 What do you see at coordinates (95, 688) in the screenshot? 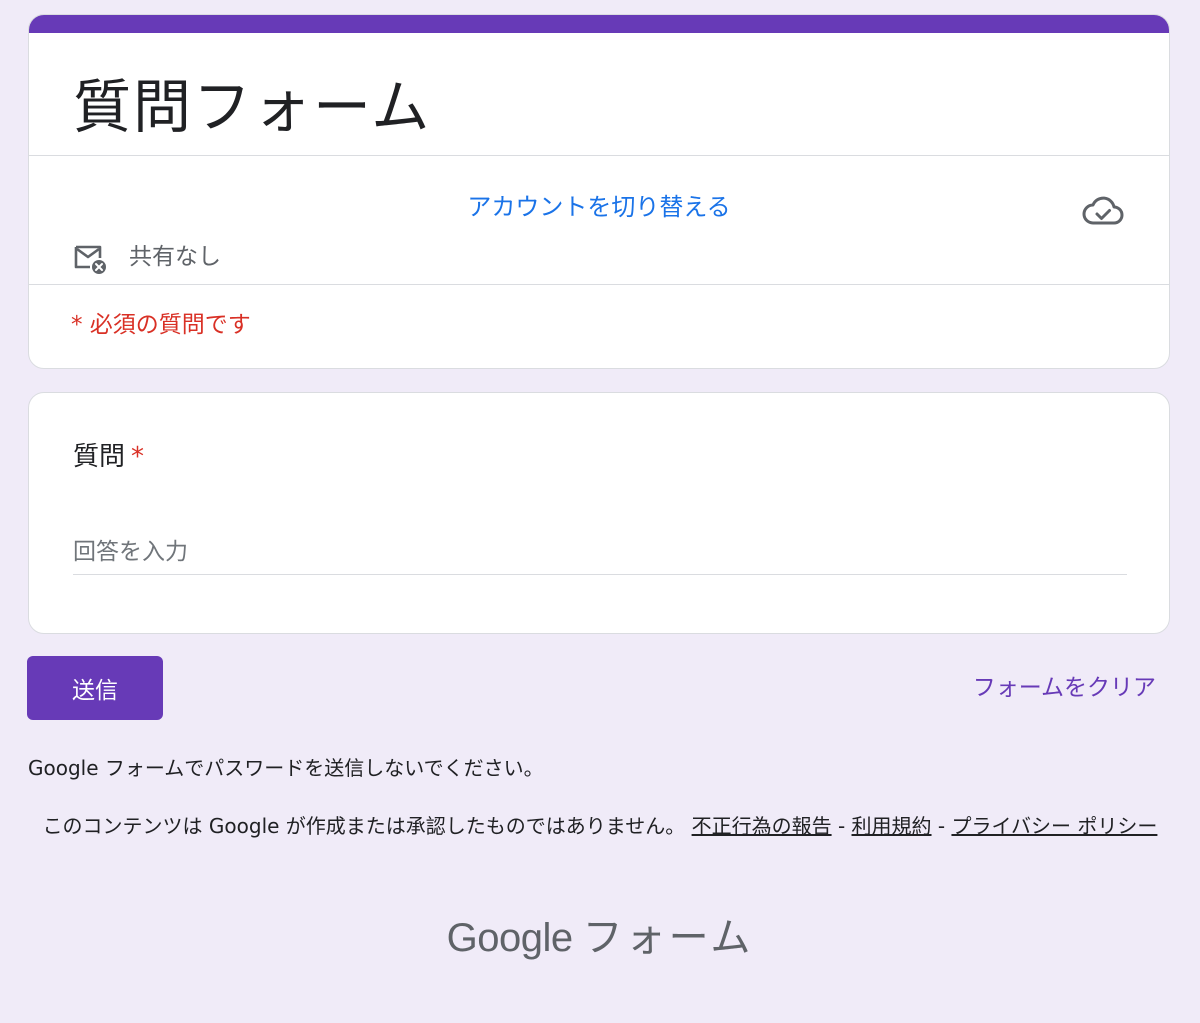
I see `submit-button: 送信` at bounding box center [95, 688].